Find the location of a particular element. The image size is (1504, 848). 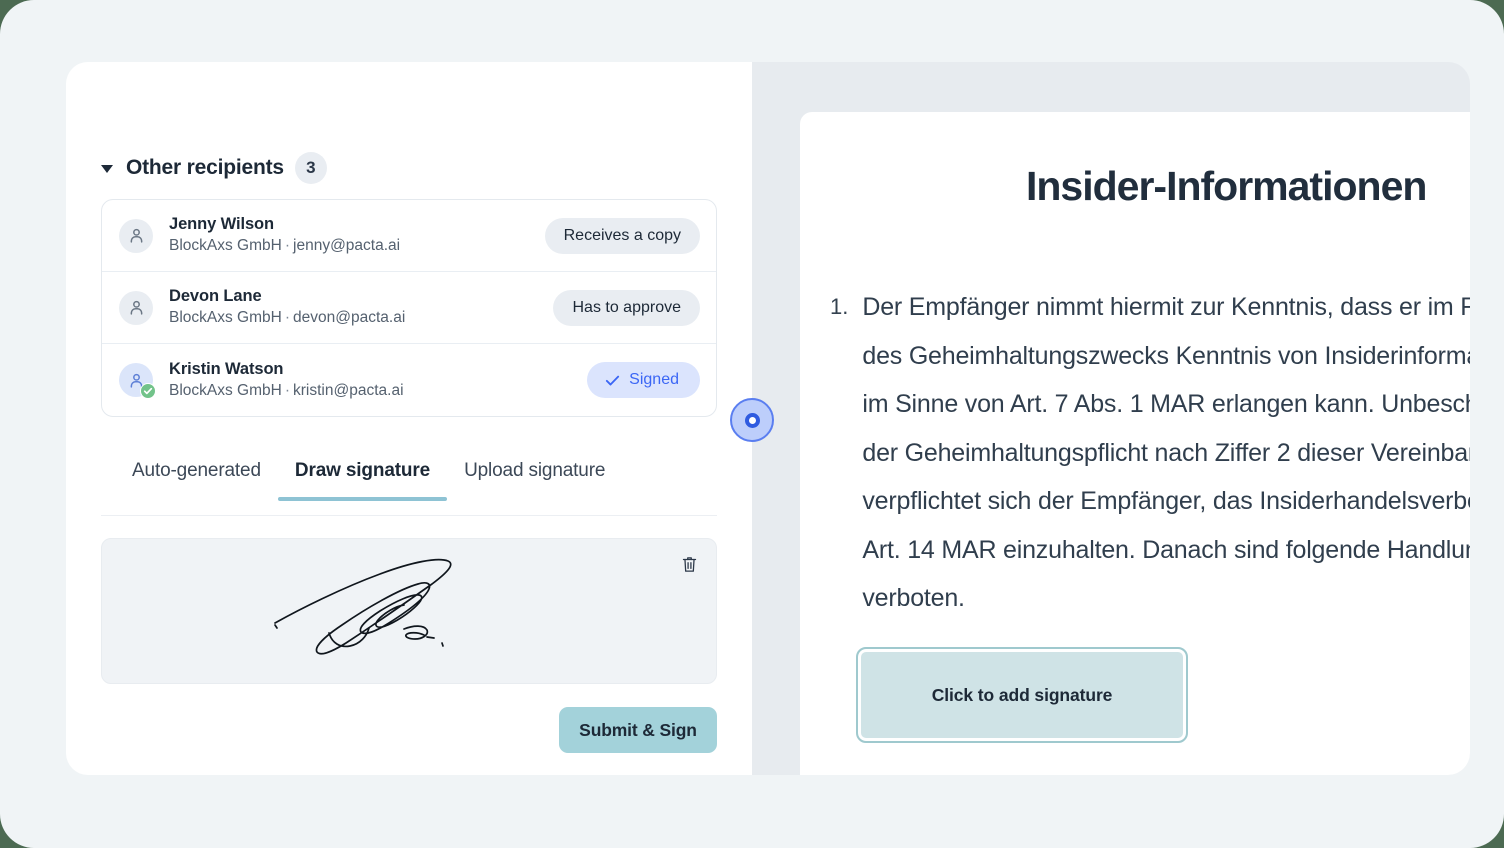

recipient-email: kristin@pacta.ai is located at coordinates (348, 390).